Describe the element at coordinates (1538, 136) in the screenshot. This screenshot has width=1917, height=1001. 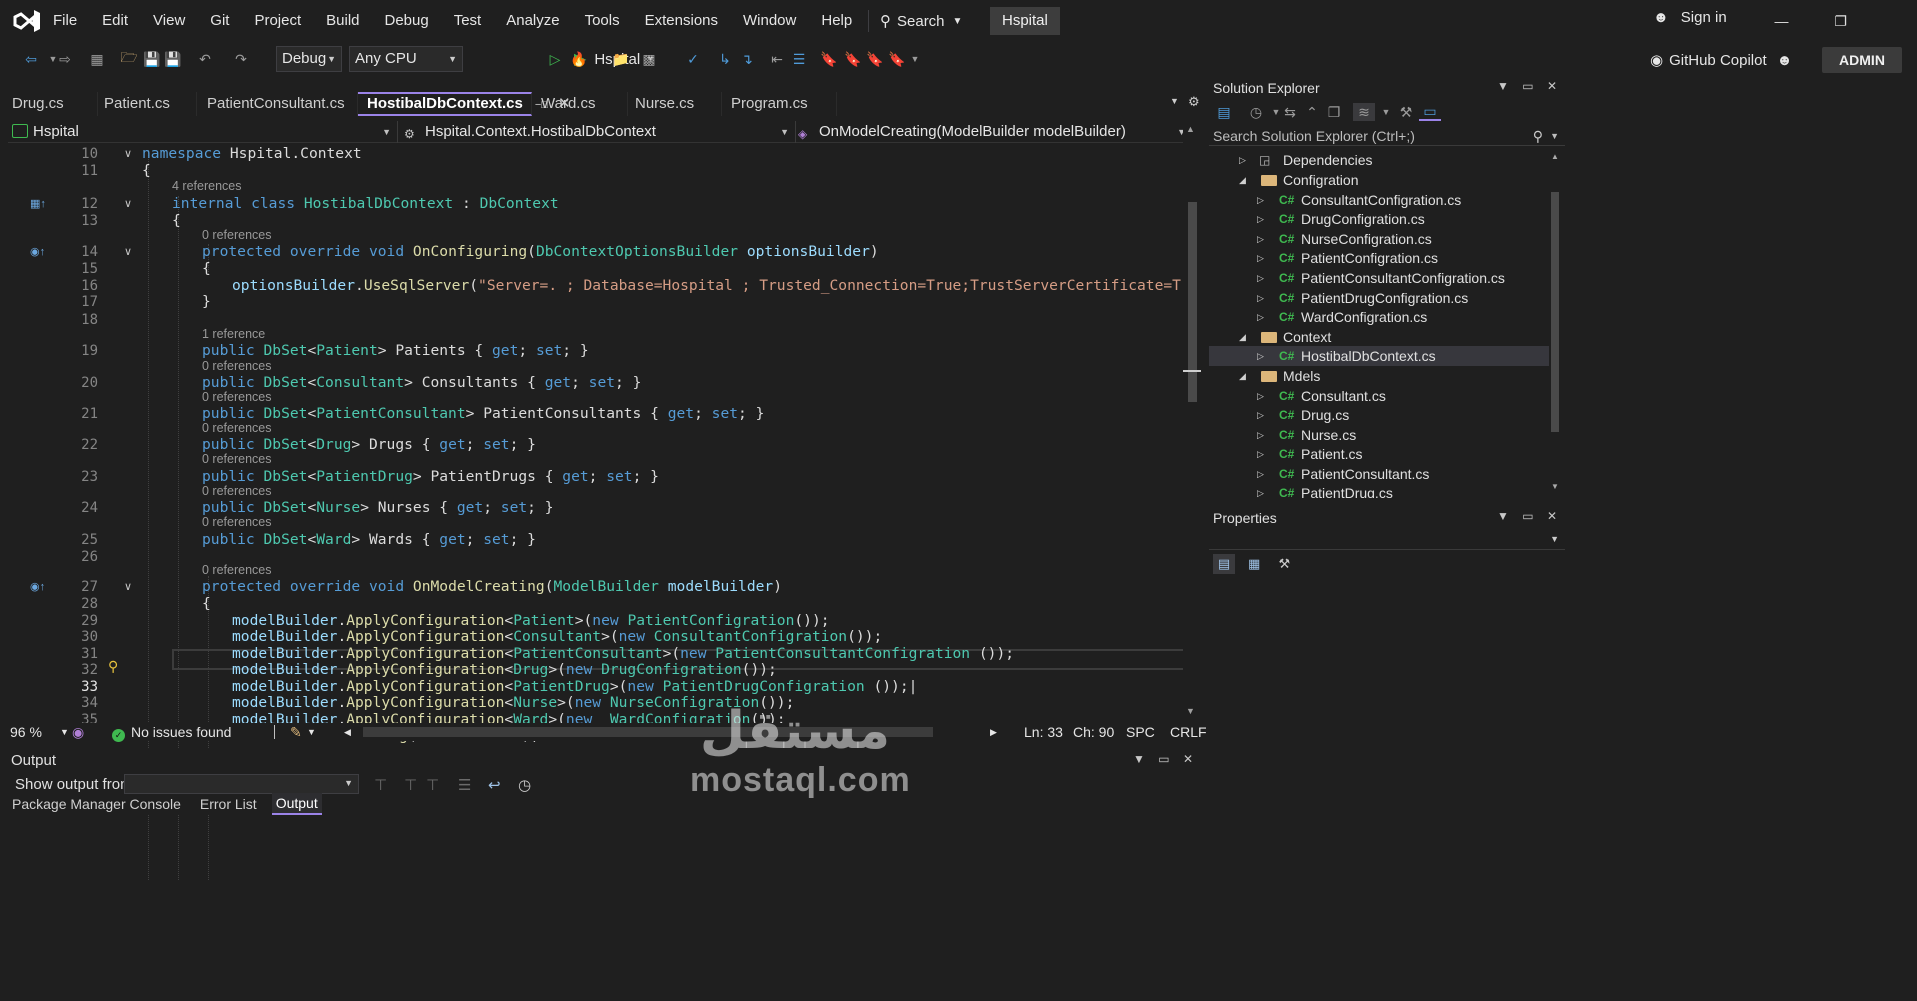
I see `search-icon: ⚲` at that location.